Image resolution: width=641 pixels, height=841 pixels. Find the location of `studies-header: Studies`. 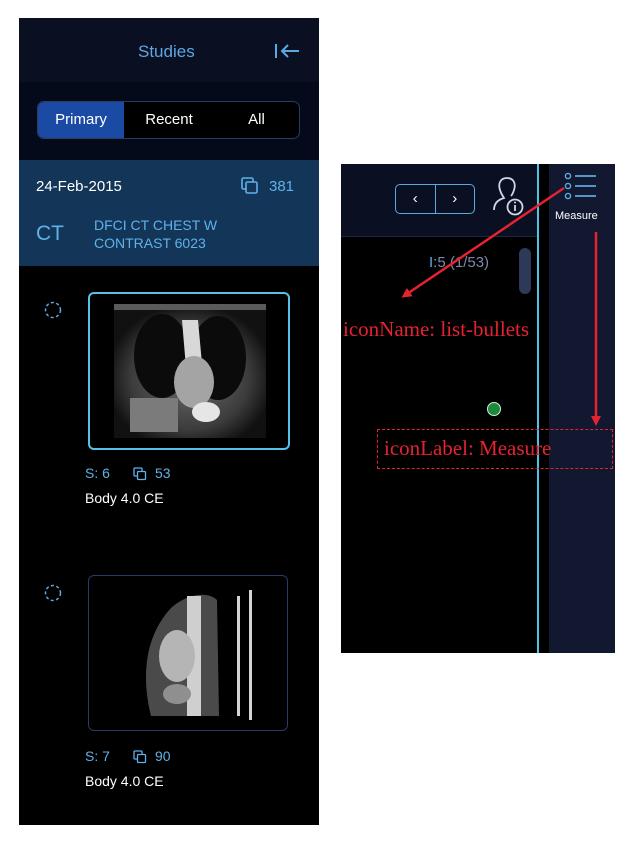

studies-header: Studies is located at coordinates (169, 50).